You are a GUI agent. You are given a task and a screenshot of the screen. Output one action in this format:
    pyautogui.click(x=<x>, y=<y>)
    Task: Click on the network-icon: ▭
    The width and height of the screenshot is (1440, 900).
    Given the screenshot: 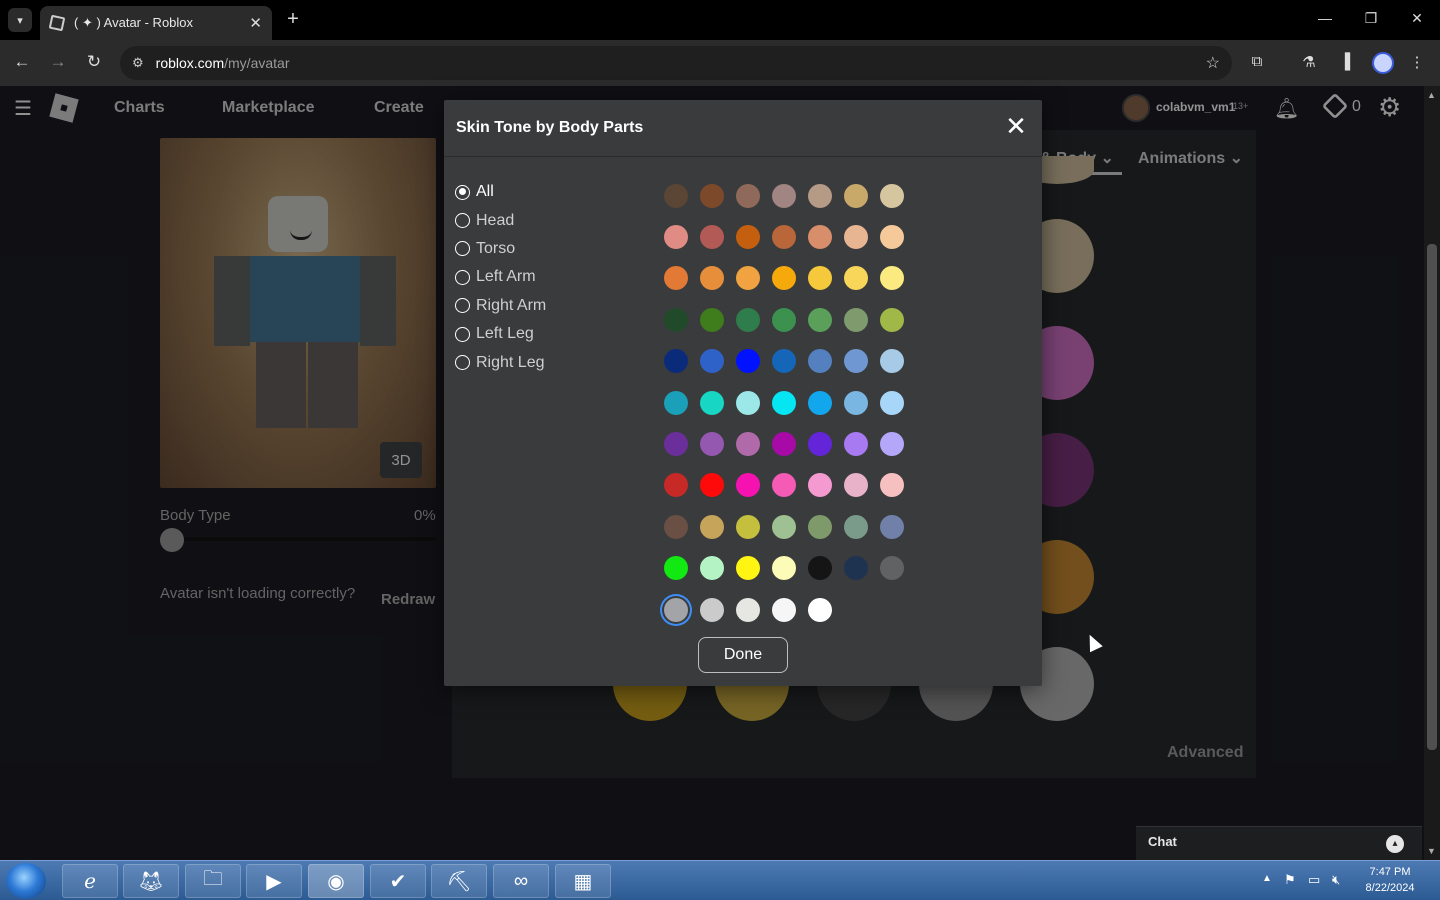 What is the action you would take?
    pyautogui.click(x=1314, y=880)
    